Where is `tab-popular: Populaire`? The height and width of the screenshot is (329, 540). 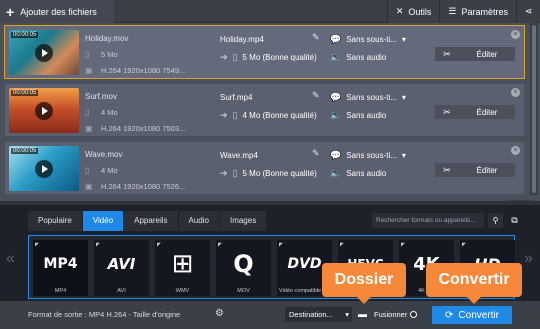
tab-popular: Populaire is located at coordinates (55, 221).